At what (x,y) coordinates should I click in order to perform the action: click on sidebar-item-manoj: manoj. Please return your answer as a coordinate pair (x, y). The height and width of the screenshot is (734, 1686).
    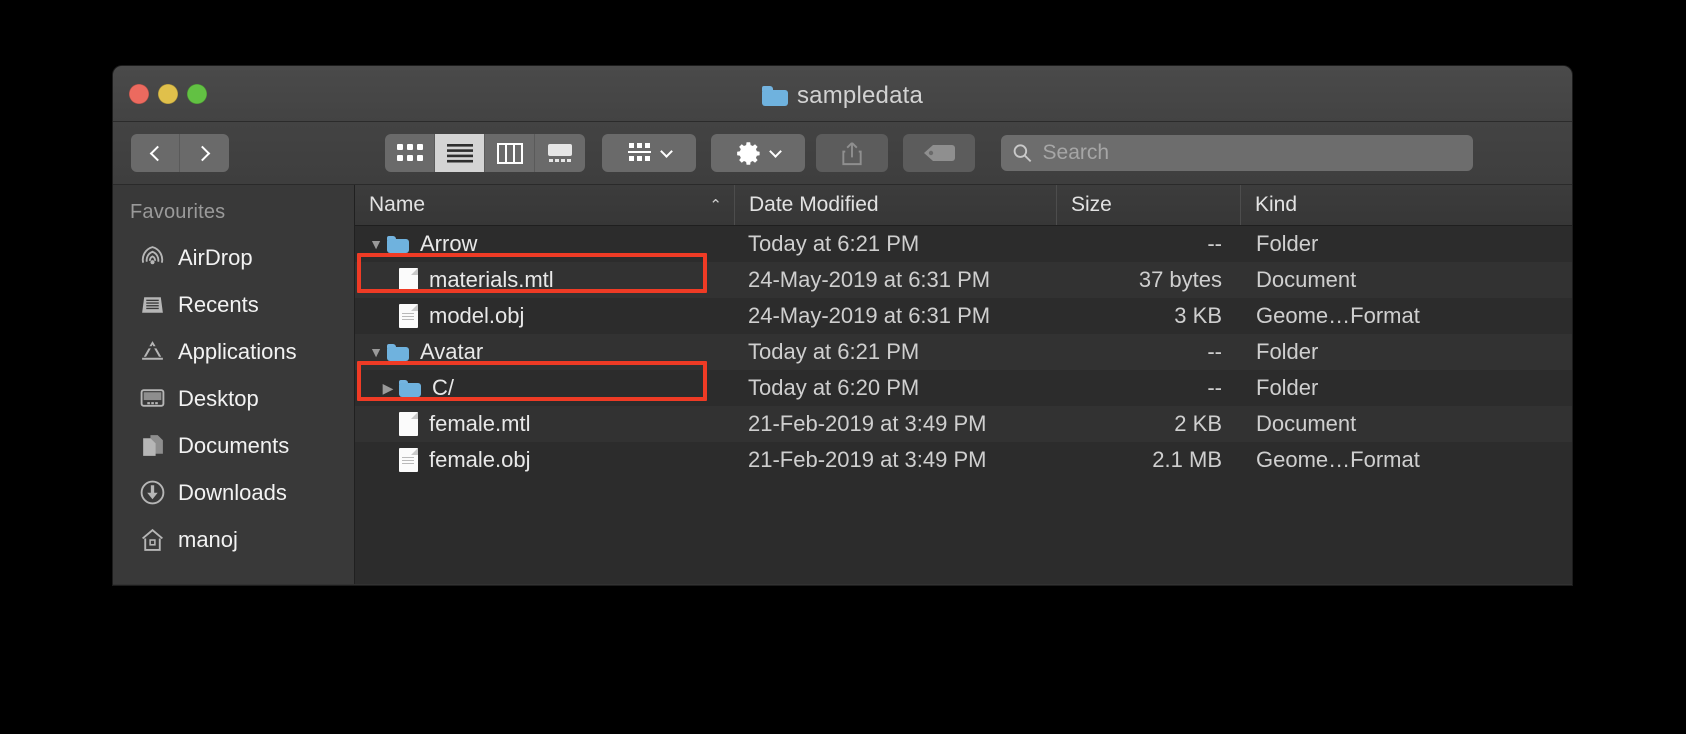
    Looking at the image, I should click on (233, 539).